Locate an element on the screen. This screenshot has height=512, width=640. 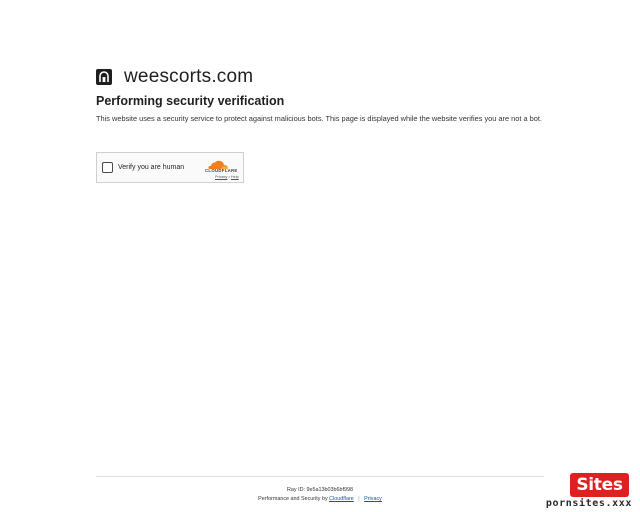
captcha-links: Privacy • Help is located at coordinates (227, 177).